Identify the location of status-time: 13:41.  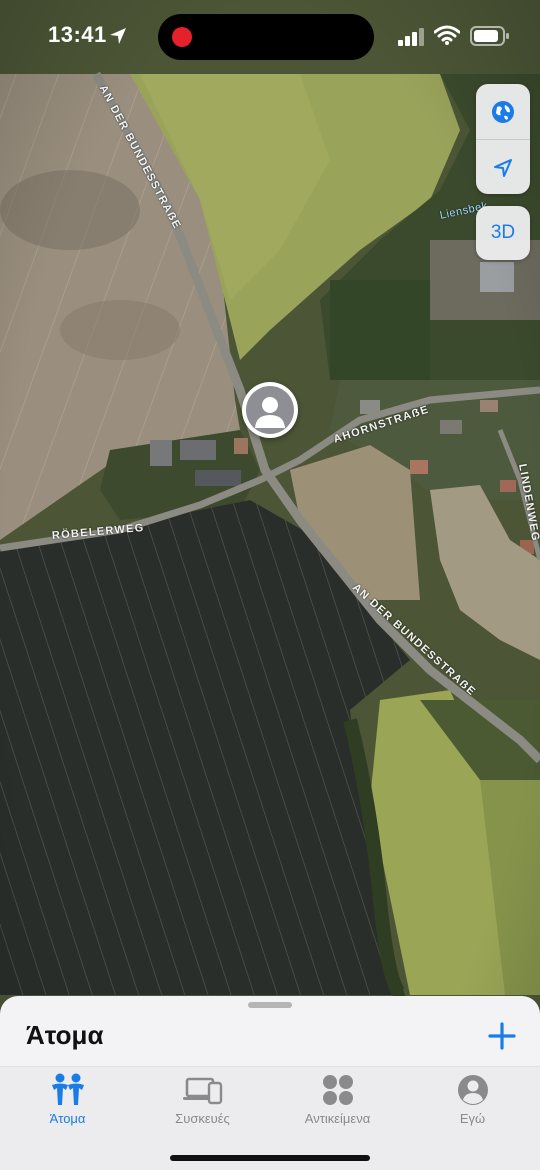
(77, 34).